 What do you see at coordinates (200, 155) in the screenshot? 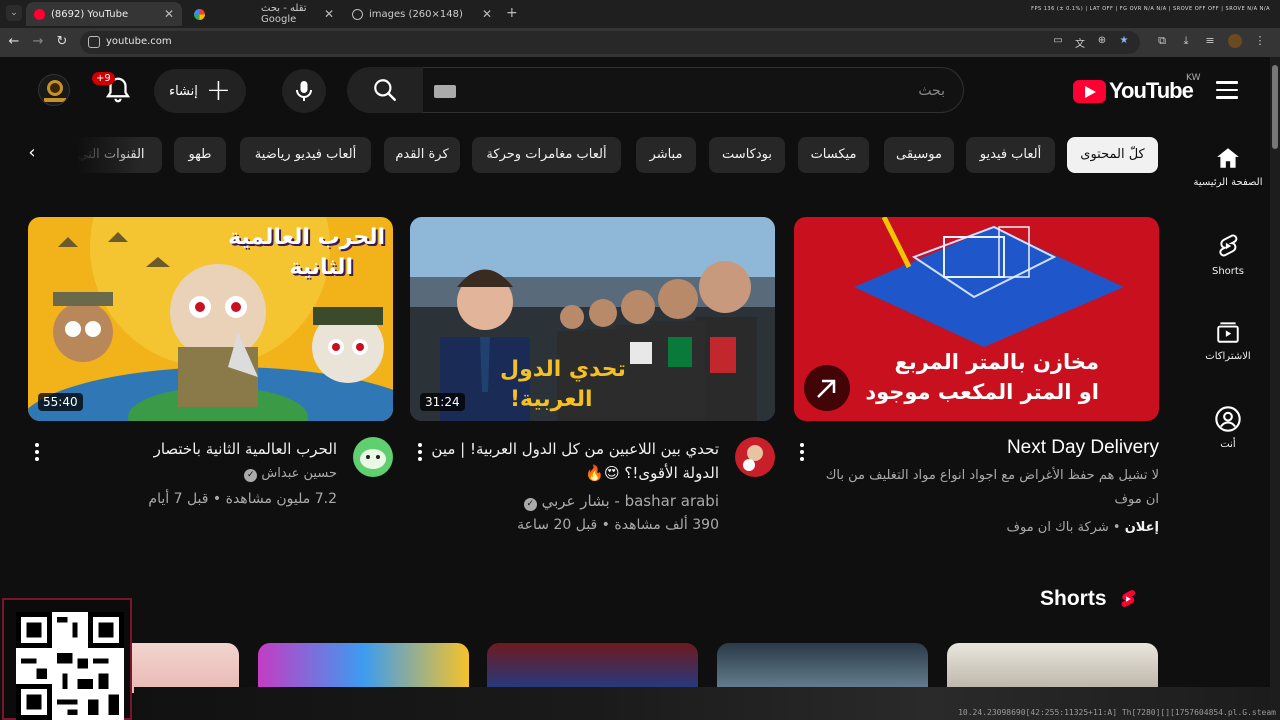
I see `chip-cooking: طهو` at bounding box center [200, 155].